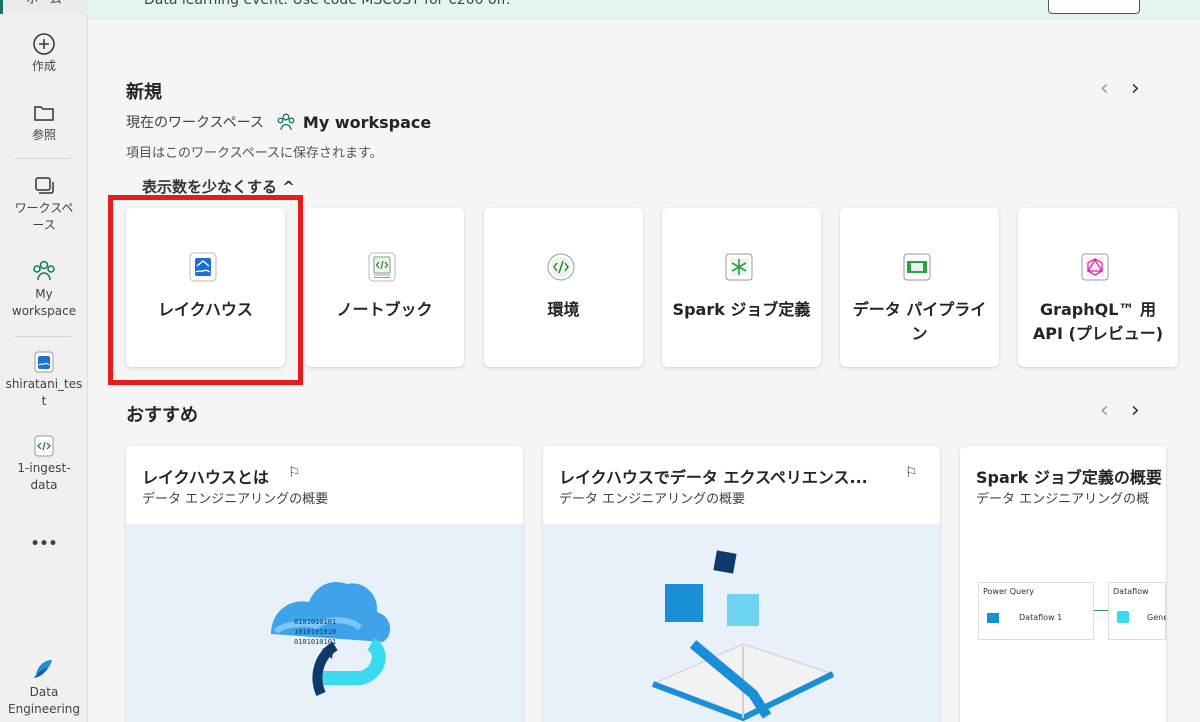  I want to click on nav-my-workspace-label-1: My, so click(44, 294).